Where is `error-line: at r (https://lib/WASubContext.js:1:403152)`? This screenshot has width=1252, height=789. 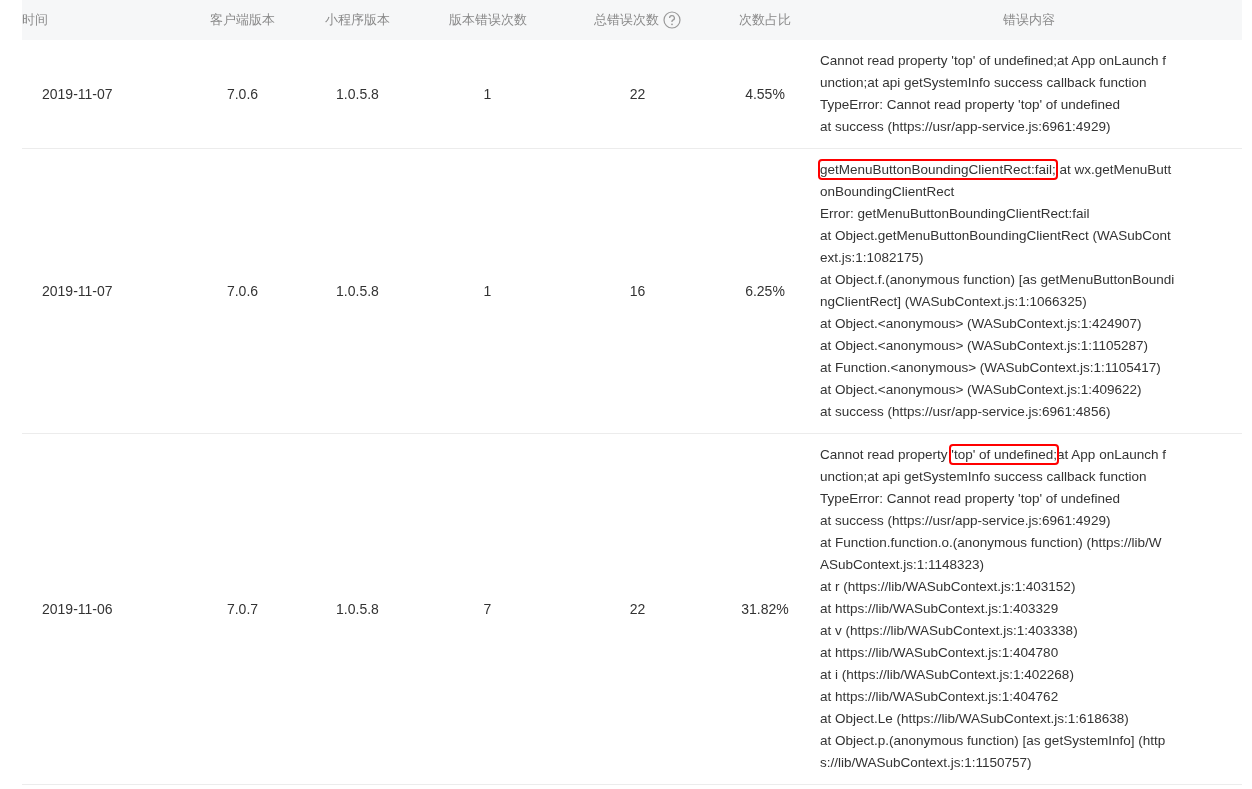 error-line: at r (https://lib/WASubContext.js:1:403152) is located at coordinates (948, 587).